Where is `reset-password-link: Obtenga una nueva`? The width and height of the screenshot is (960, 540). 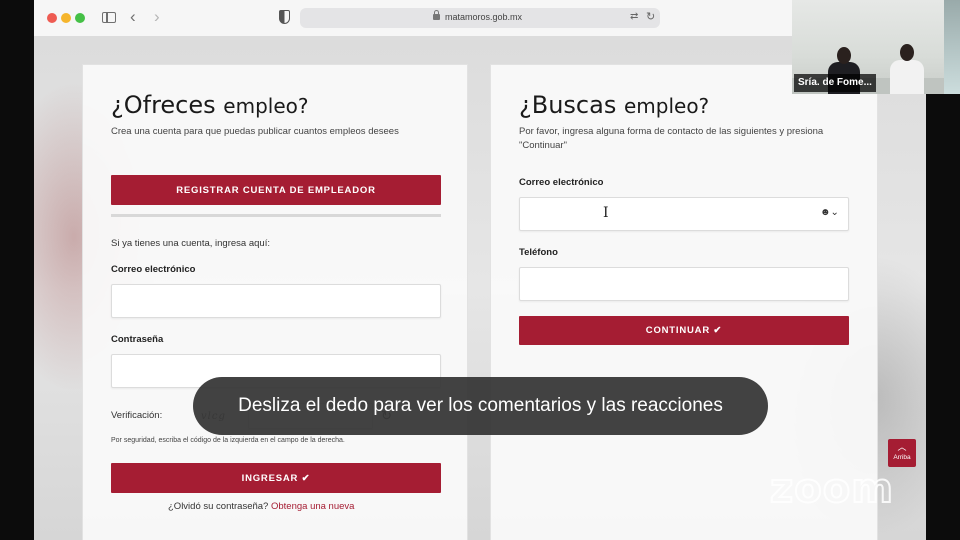 reset-password-link: Obtenga una nueva is located at coordinates (312, 506).